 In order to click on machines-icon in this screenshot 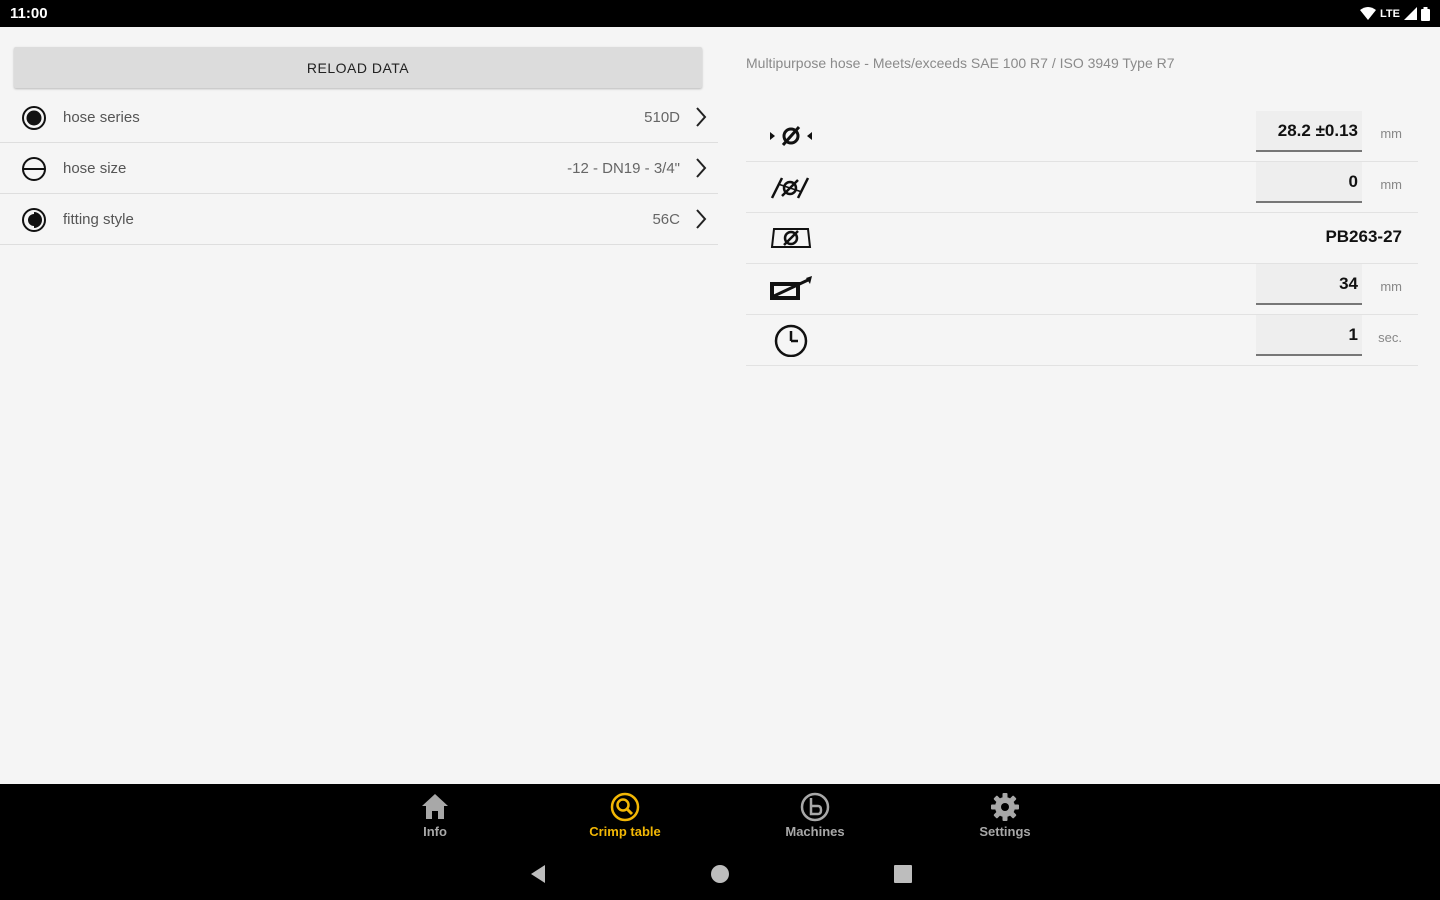, I will do `click(815, 807)`.